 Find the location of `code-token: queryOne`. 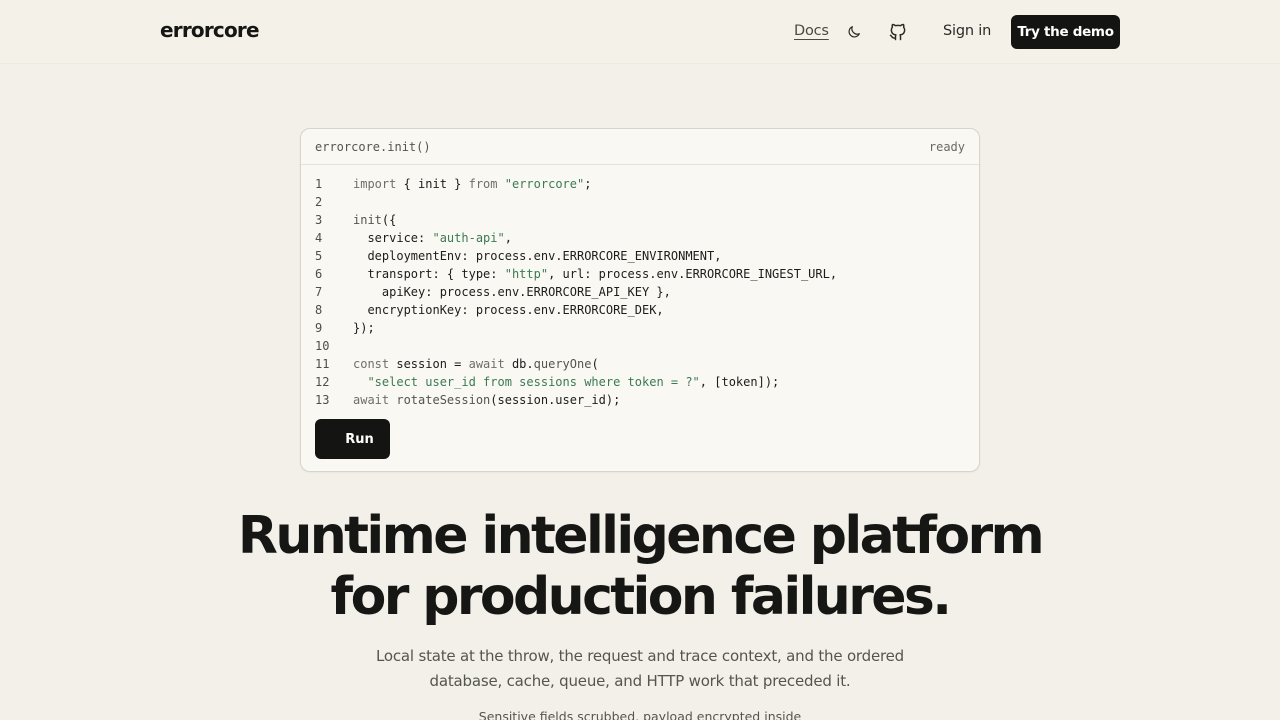

code-token: queryOne is located at coordinates (562, 364).